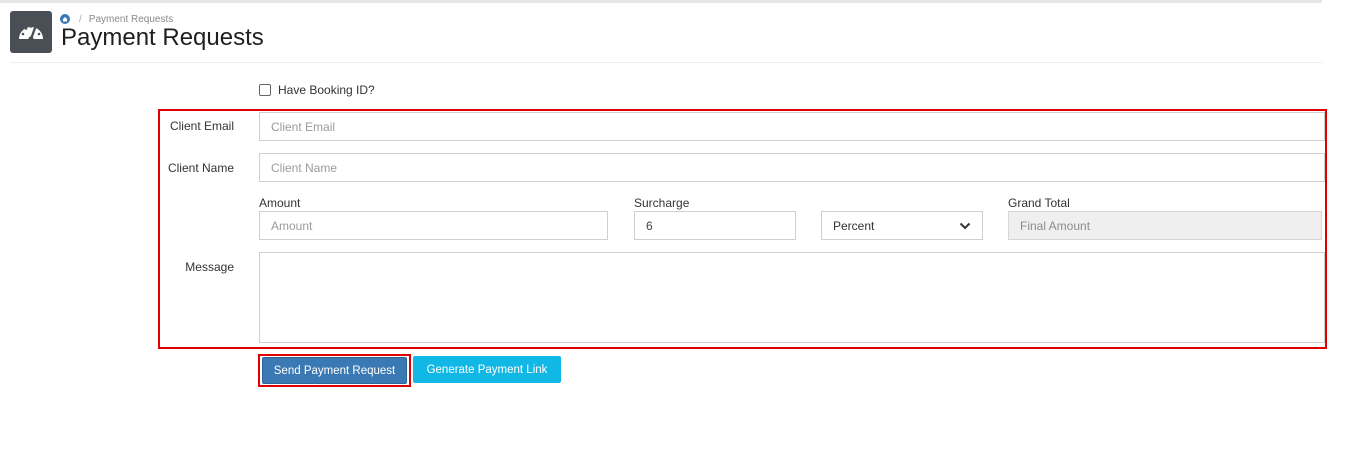 The width and height of the screenshot is (1347, 470). Describe the element at coordinates (334, 370) in the screenshot. I see `send-payment-request-button: Send Payment Request` at that location.